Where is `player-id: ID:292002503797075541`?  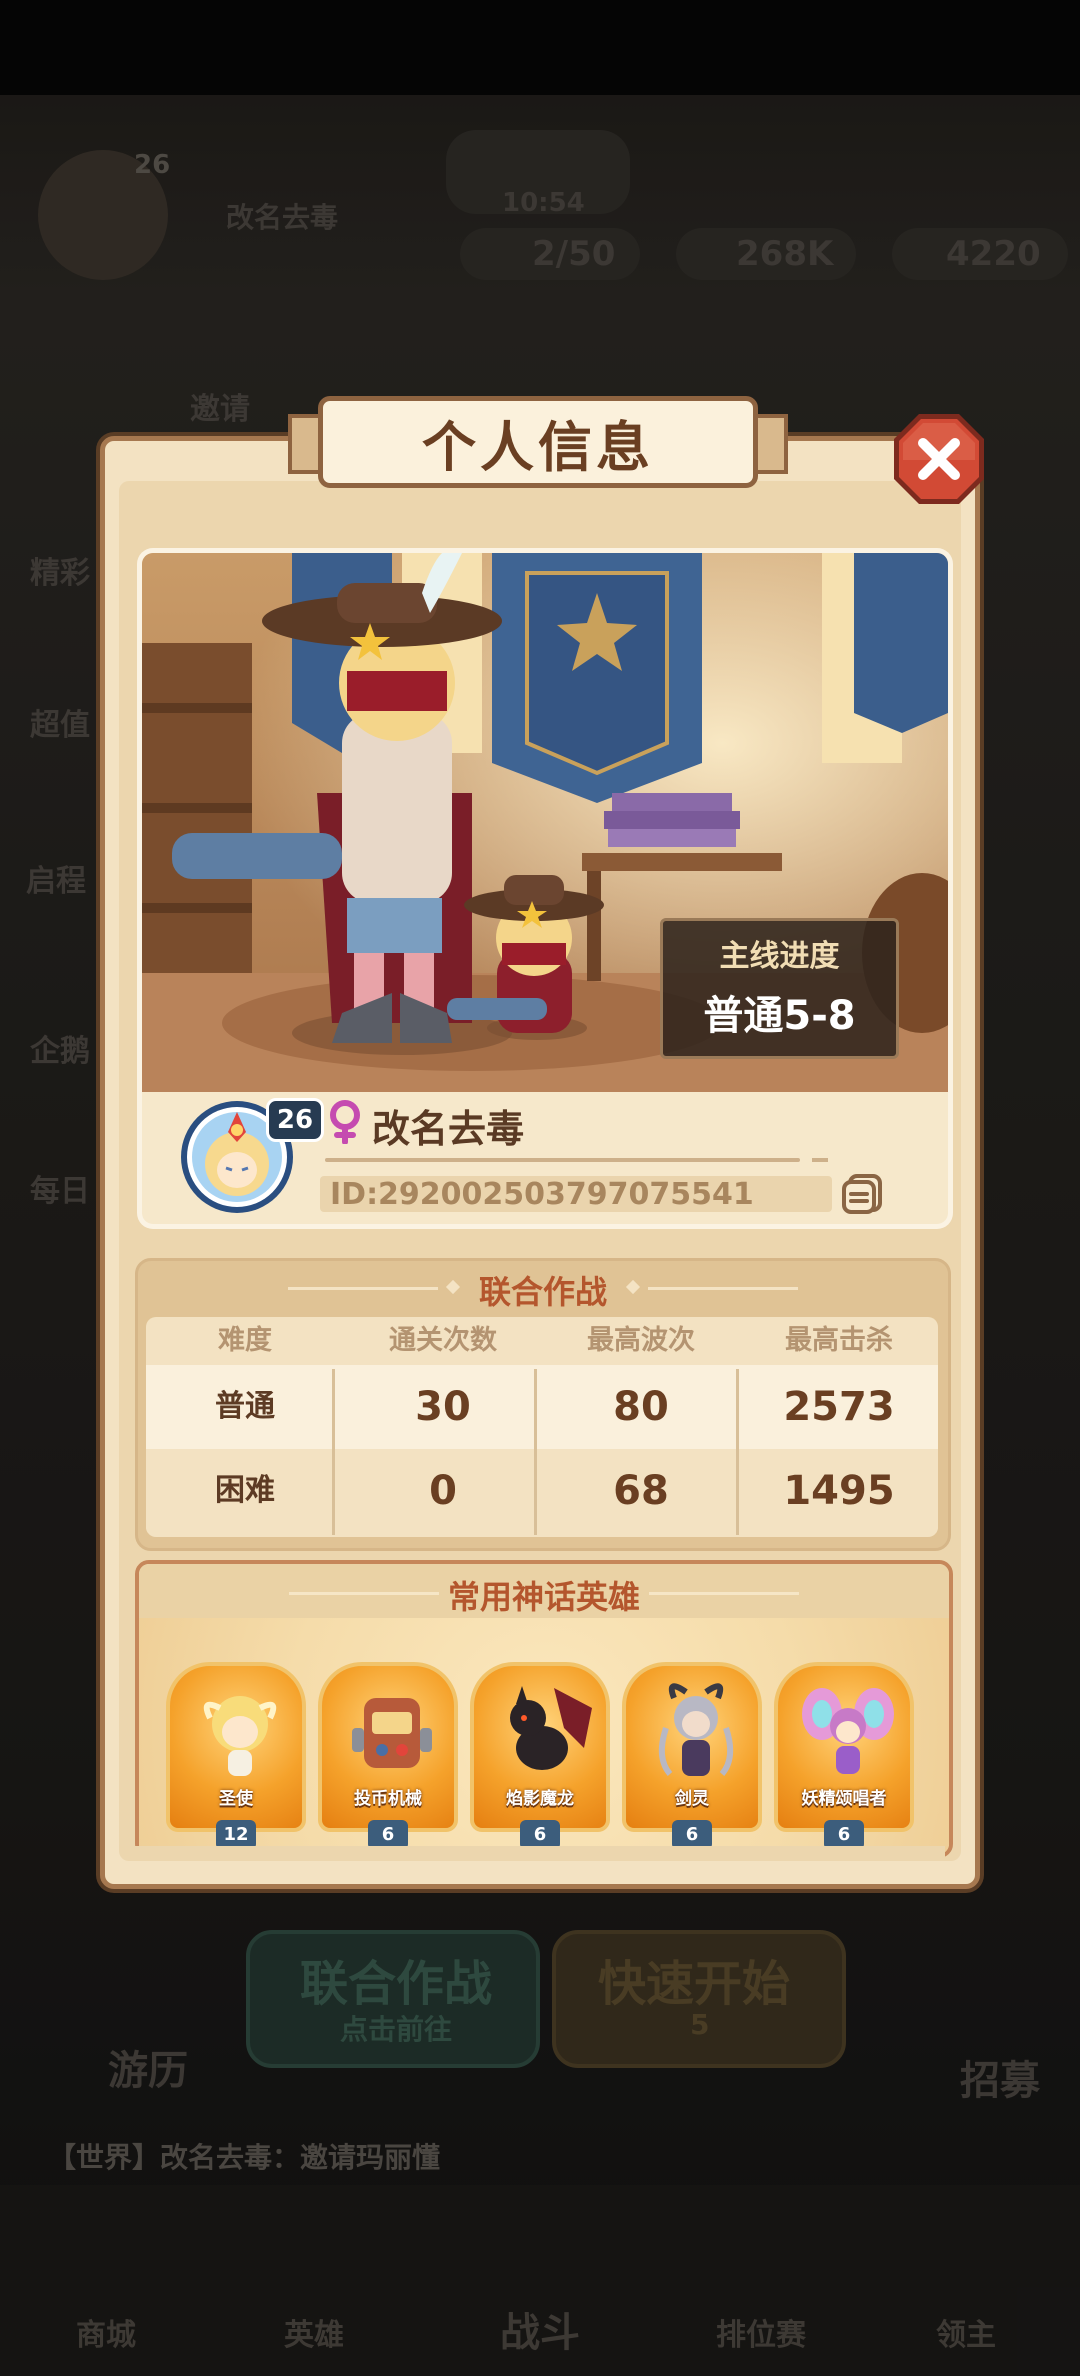
player-id: ID:292002503797075541 is located at coordinates (542, 1194).